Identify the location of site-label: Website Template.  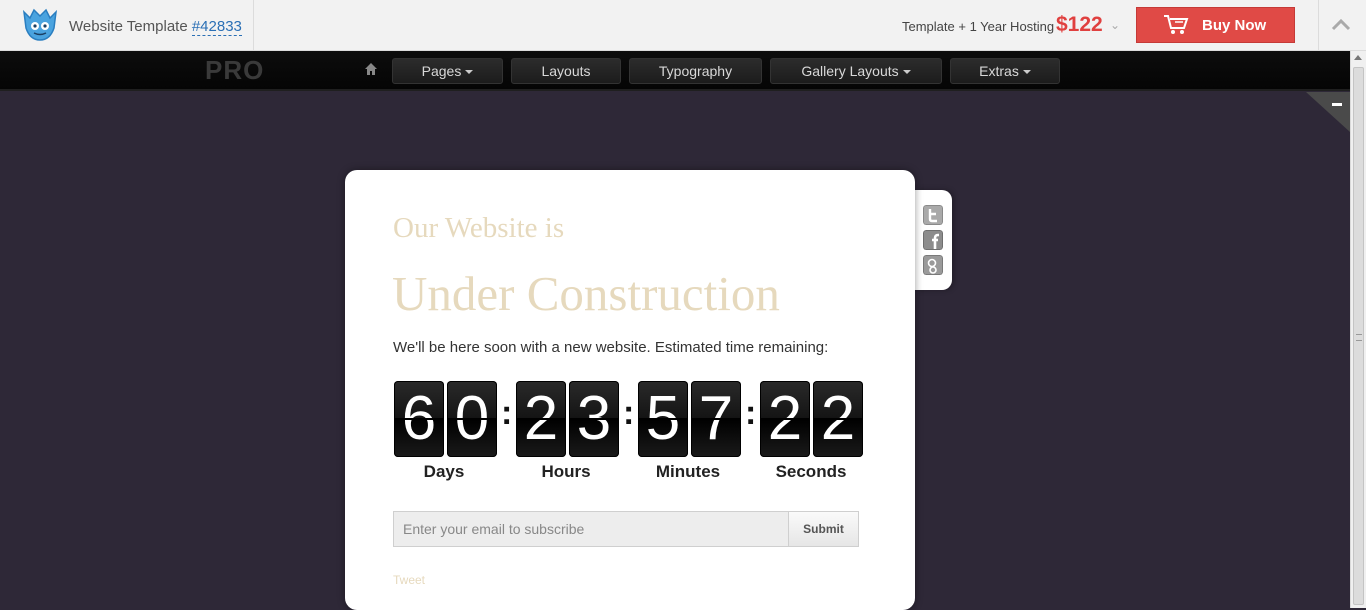
(130, 26).